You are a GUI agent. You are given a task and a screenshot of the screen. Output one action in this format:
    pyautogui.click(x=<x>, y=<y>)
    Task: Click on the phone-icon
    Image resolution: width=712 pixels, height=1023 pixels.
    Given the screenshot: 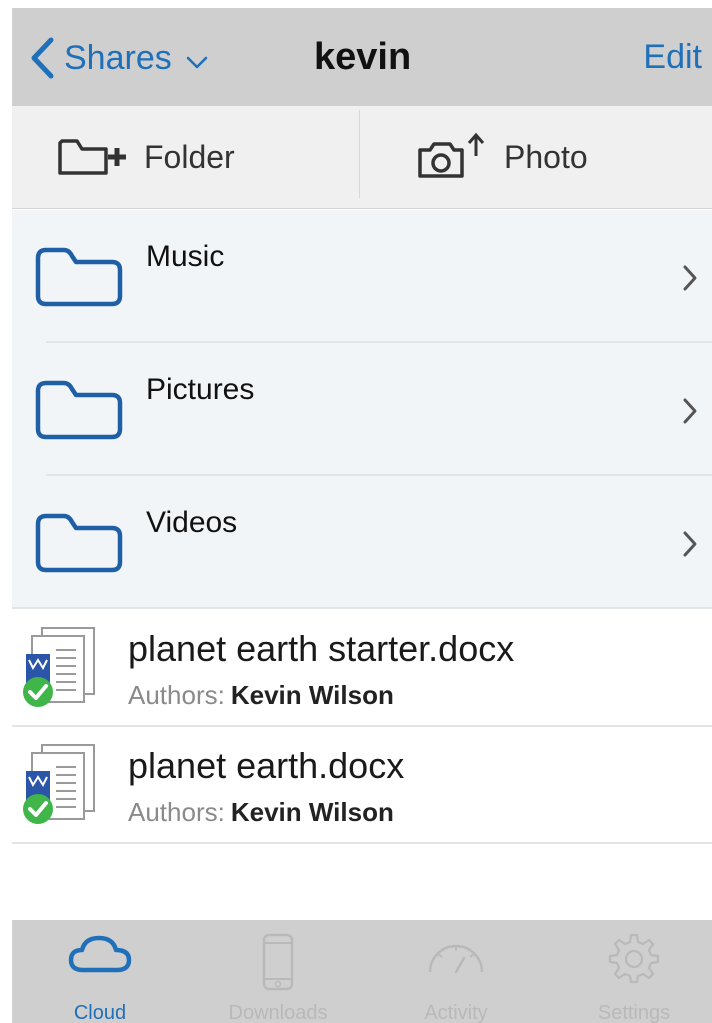 What is the action you would take?
    pyautogui.click(x=278, y=962)
    